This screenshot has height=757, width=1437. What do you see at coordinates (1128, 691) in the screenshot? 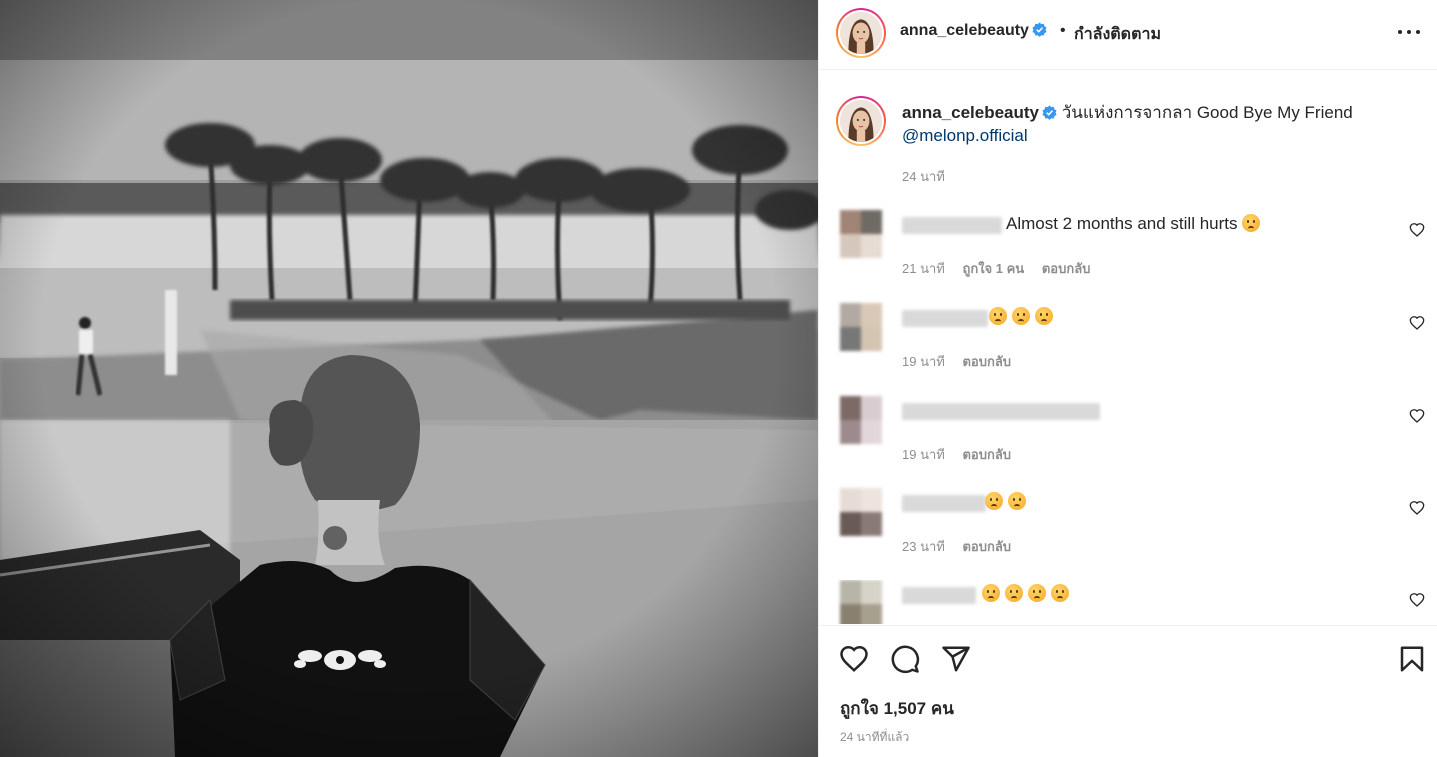
I see `post-actions: ถูกใจ 1,507 คน 24 นาทีที่แล้ว` at bounding box center [1128, 691].